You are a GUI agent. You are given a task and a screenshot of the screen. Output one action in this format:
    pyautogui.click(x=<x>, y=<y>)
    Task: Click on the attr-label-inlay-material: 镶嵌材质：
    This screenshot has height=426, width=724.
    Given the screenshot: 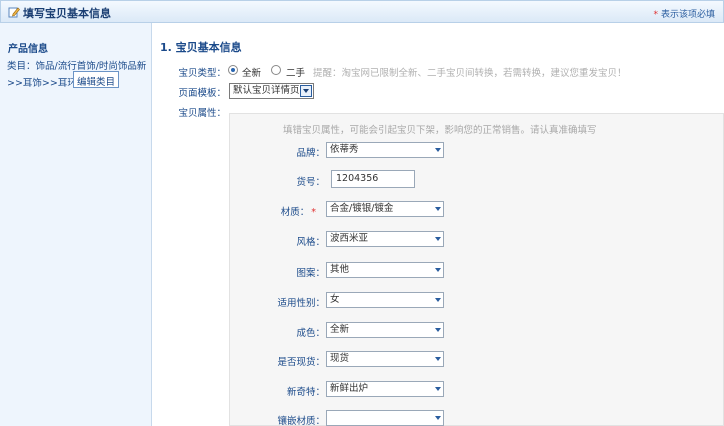 What is the action you would take?
    pyautogui.click(x=280, y=419)
    